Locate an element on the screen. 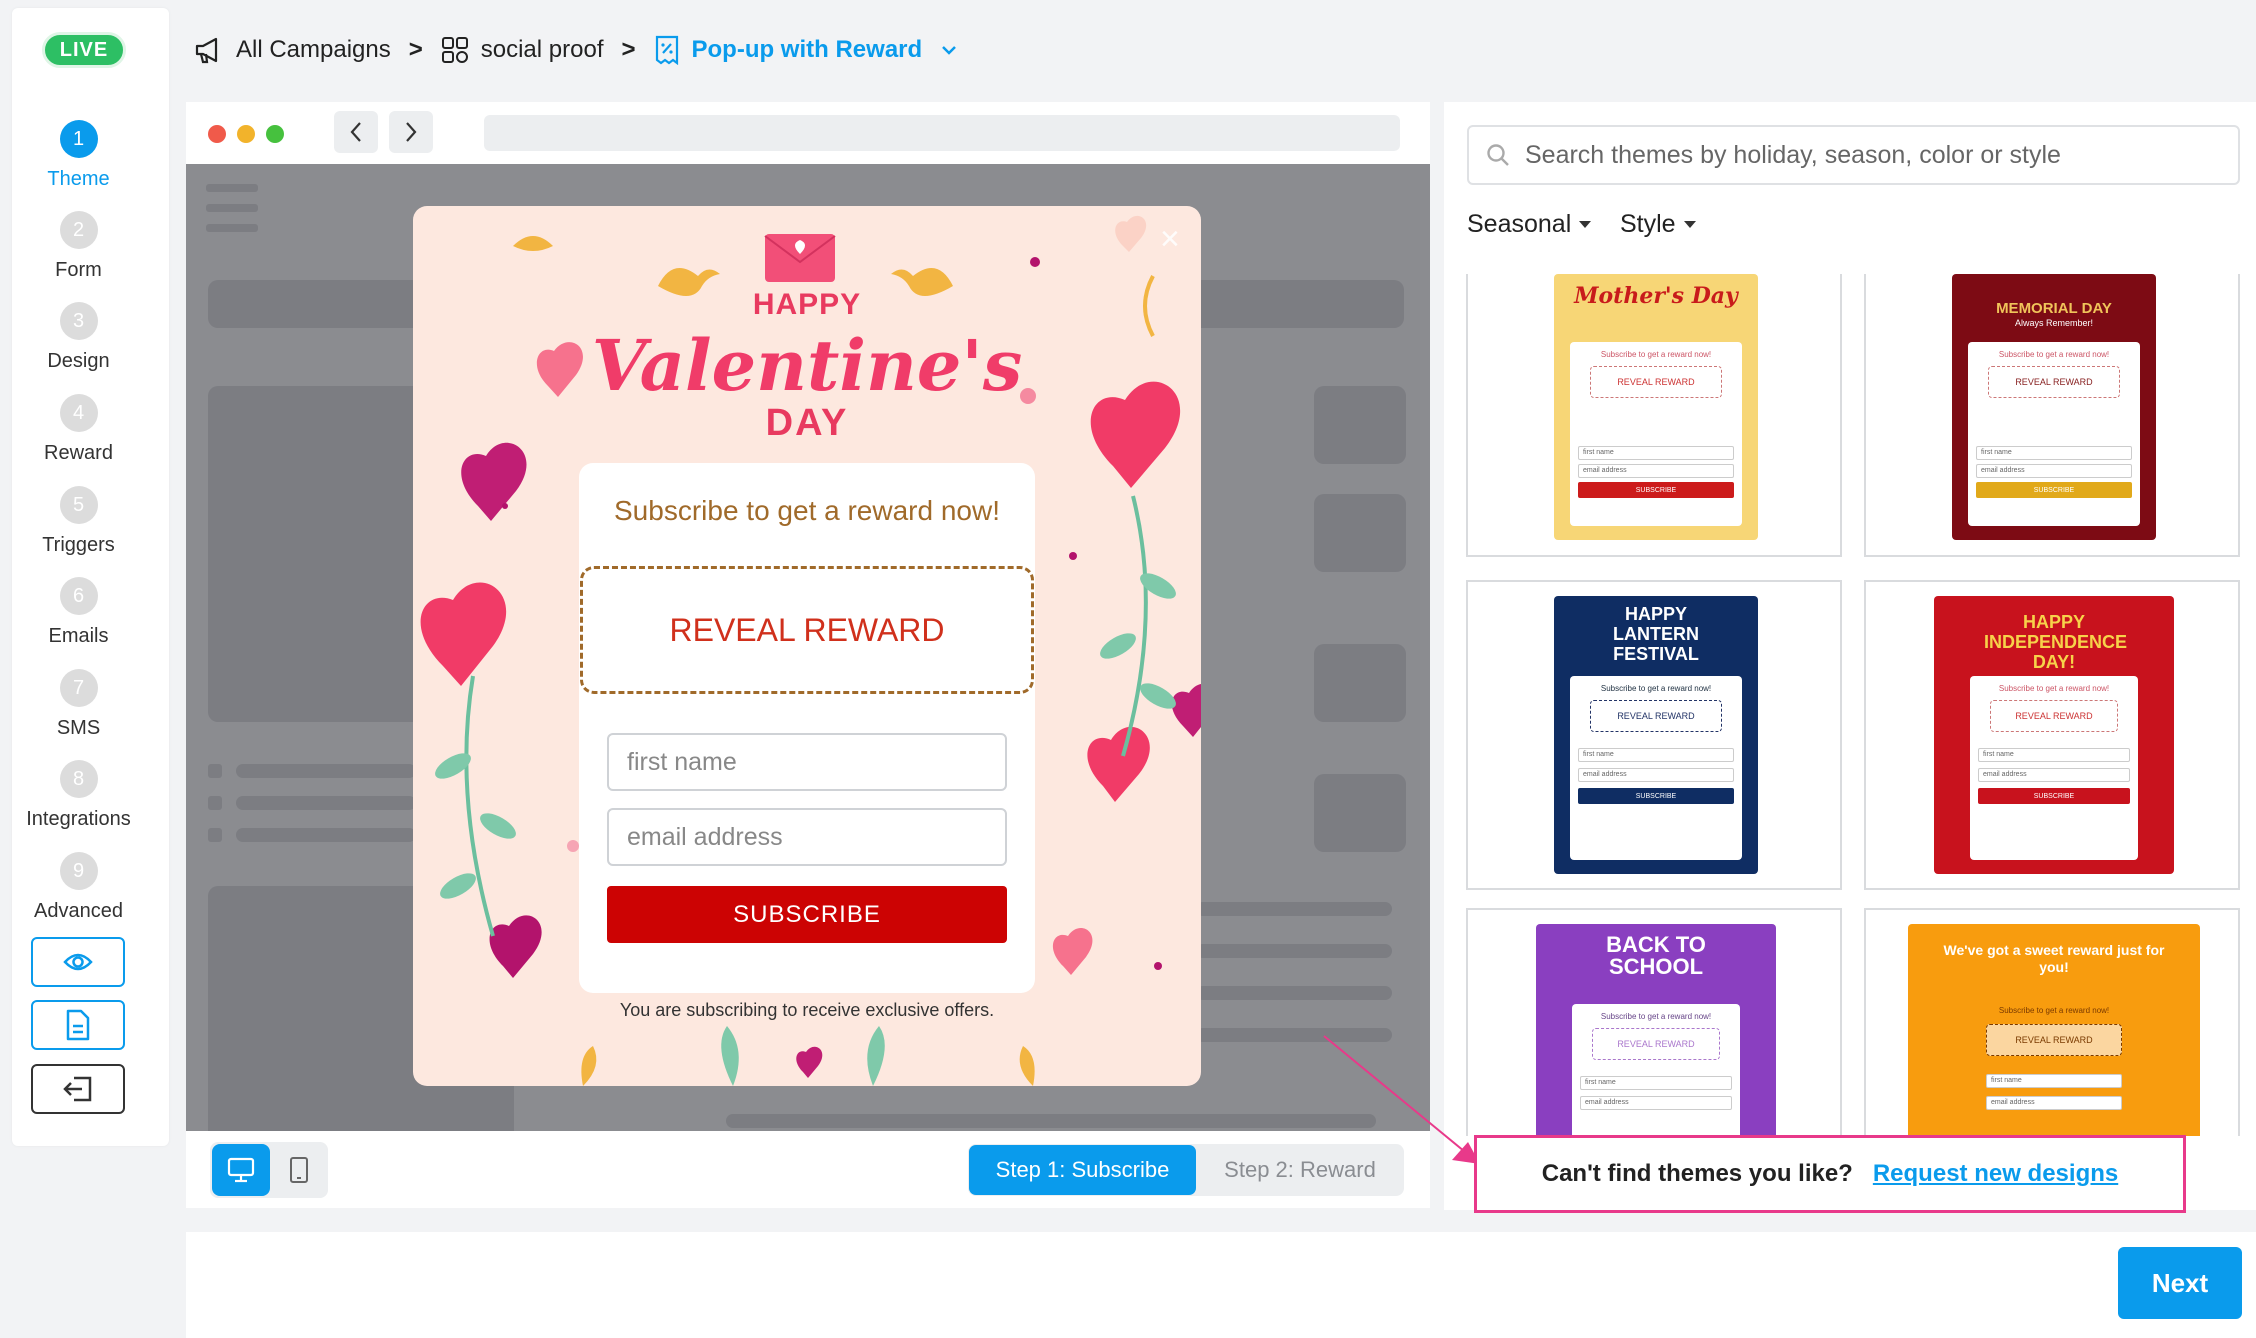  ghost-bullet is located at coordinates (215, 771).